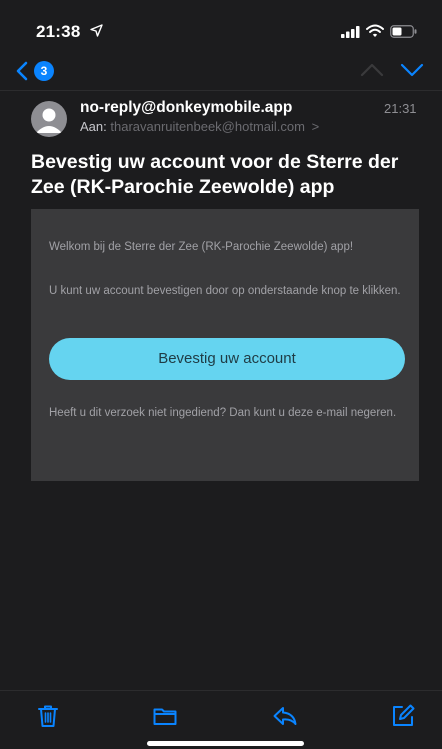 Image resolution: width=442 pixels, height=749 pixels. What do you see at coordinates (412, 70) in the screenshot?
I see `chevron-down-icon` at bounding box center [412, 70].